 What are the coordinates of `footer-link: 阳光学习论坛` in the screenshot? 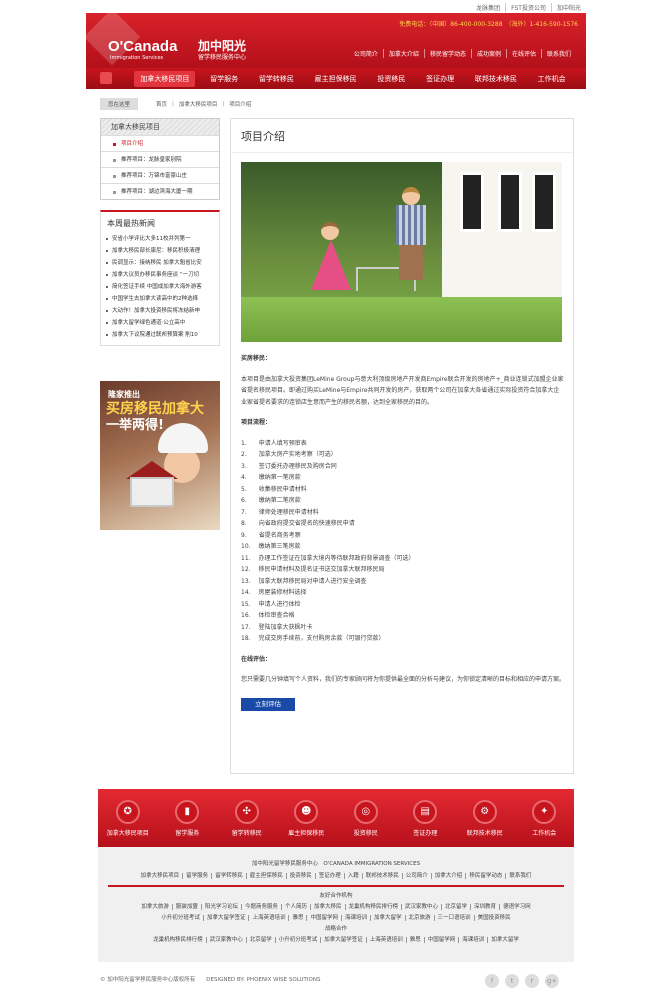 It's located at (220, 907).